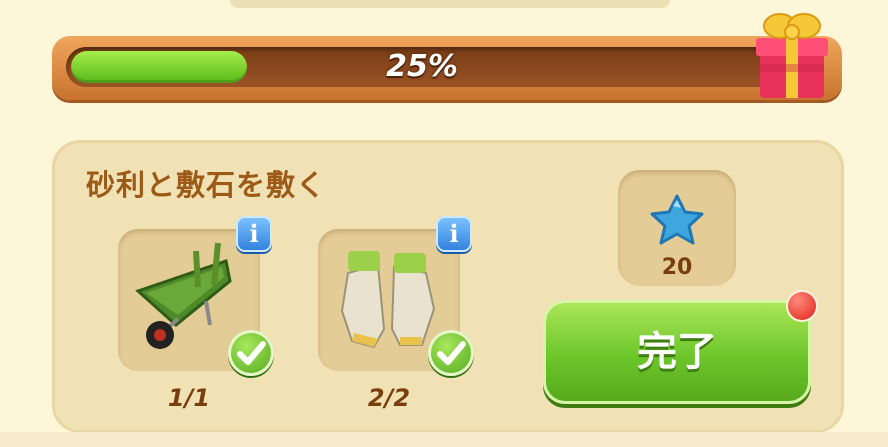 The image size is (888, 447). What do you see at coordinates (677, 267) in the screenshot?
I see `reward-amount: 20` at bounding box center [677, 267].